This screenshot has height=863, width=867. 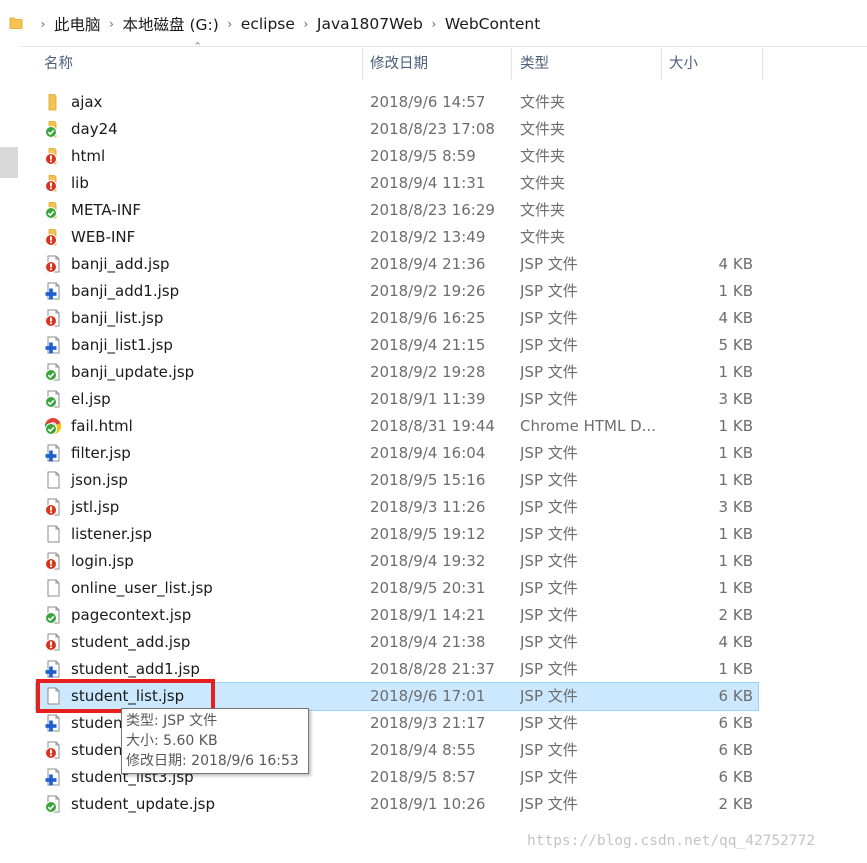 What do you see at coordinates (53, 426) in the screenshot?
I see `chrome-icon` at bounding box center [53, 426].